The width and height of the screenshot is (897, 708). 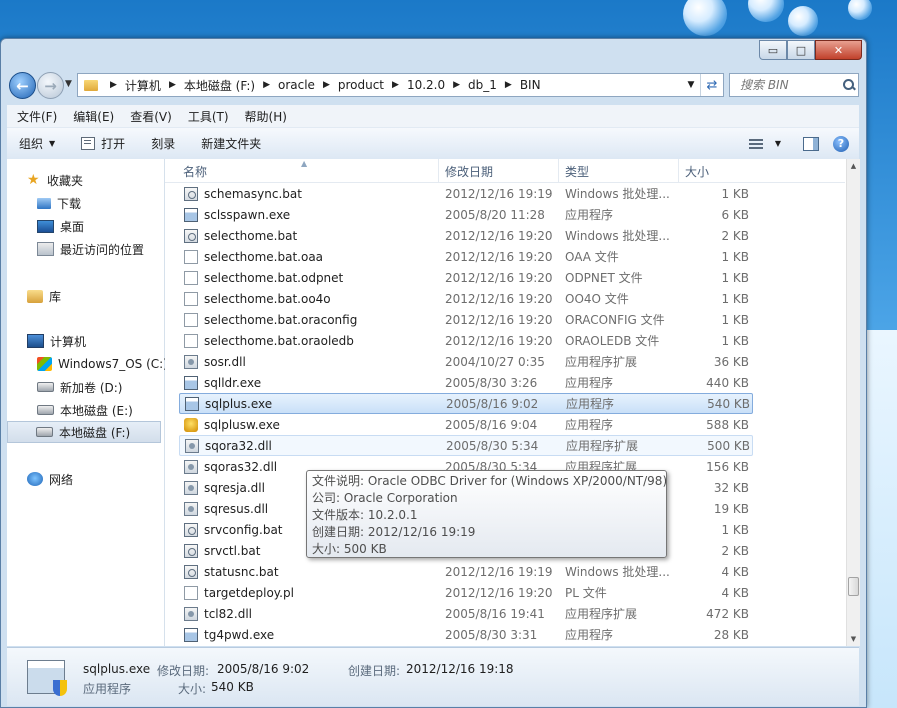 I want to click on file-row: sqlldr.exe 2005/8/30 3:26 应用程序 440 KB, so click(x=466, y=382).